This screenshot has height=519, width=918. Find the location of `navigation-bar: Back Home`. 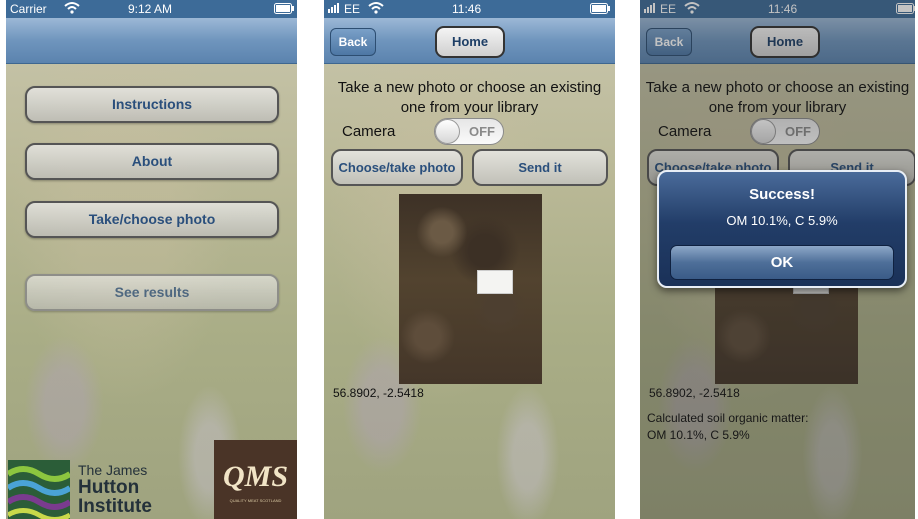

navigation-bar: Back Home is located at coordinates (469, 41).